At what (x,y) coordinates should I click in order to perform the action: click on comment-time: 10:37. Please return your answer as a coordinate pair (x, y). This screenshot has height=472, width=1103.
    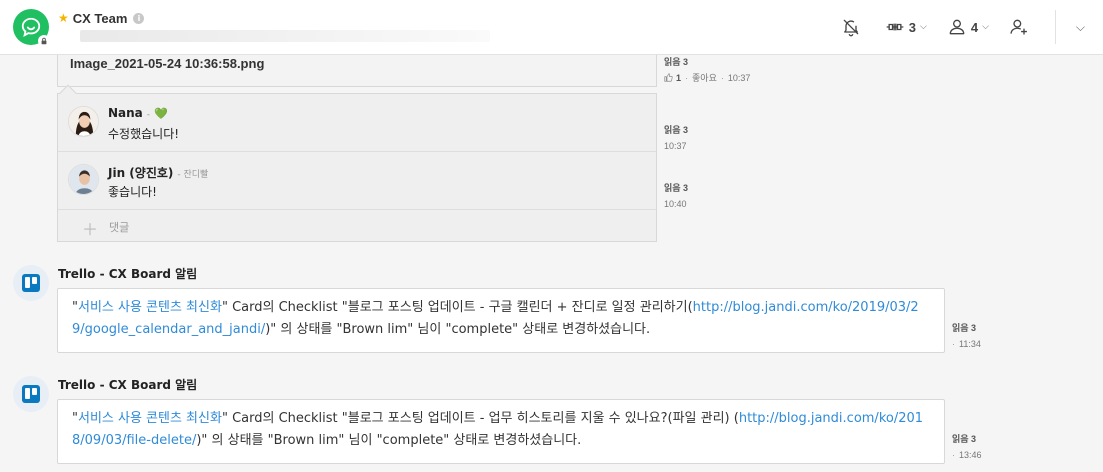
    Looking at the image, I should click on (675, 146).